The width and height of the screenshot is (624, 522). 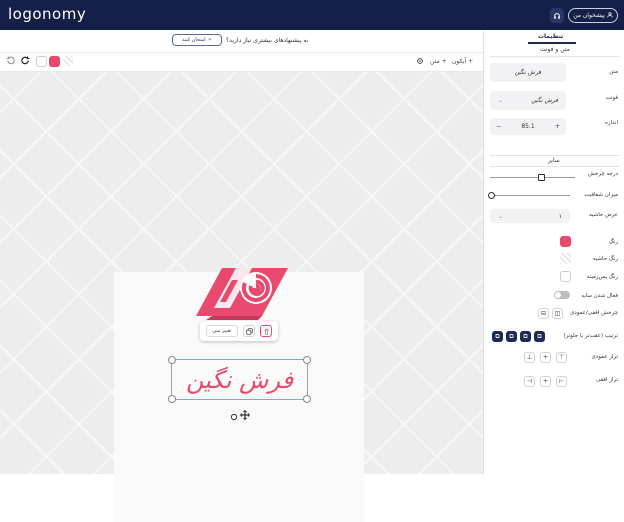 What do you see at coordinates (544, 100) in the screenshot?
I see `font-value: فرش نگین` at bounding box center [544, 100].